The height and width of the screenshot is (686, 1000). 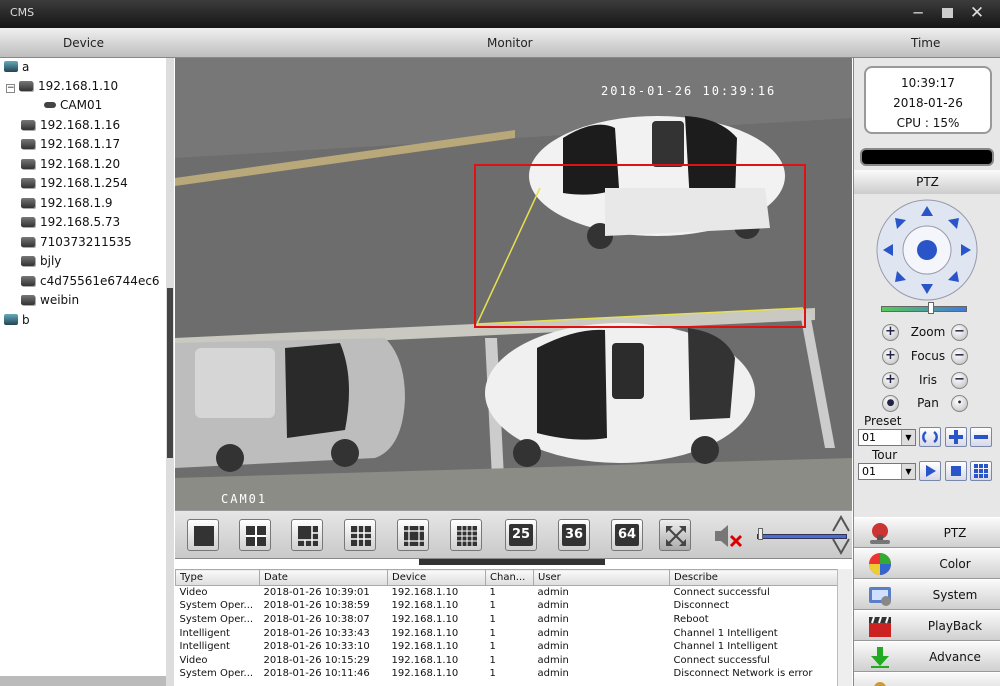 I want to click on layout-16-button, so click(x=466, y=535).